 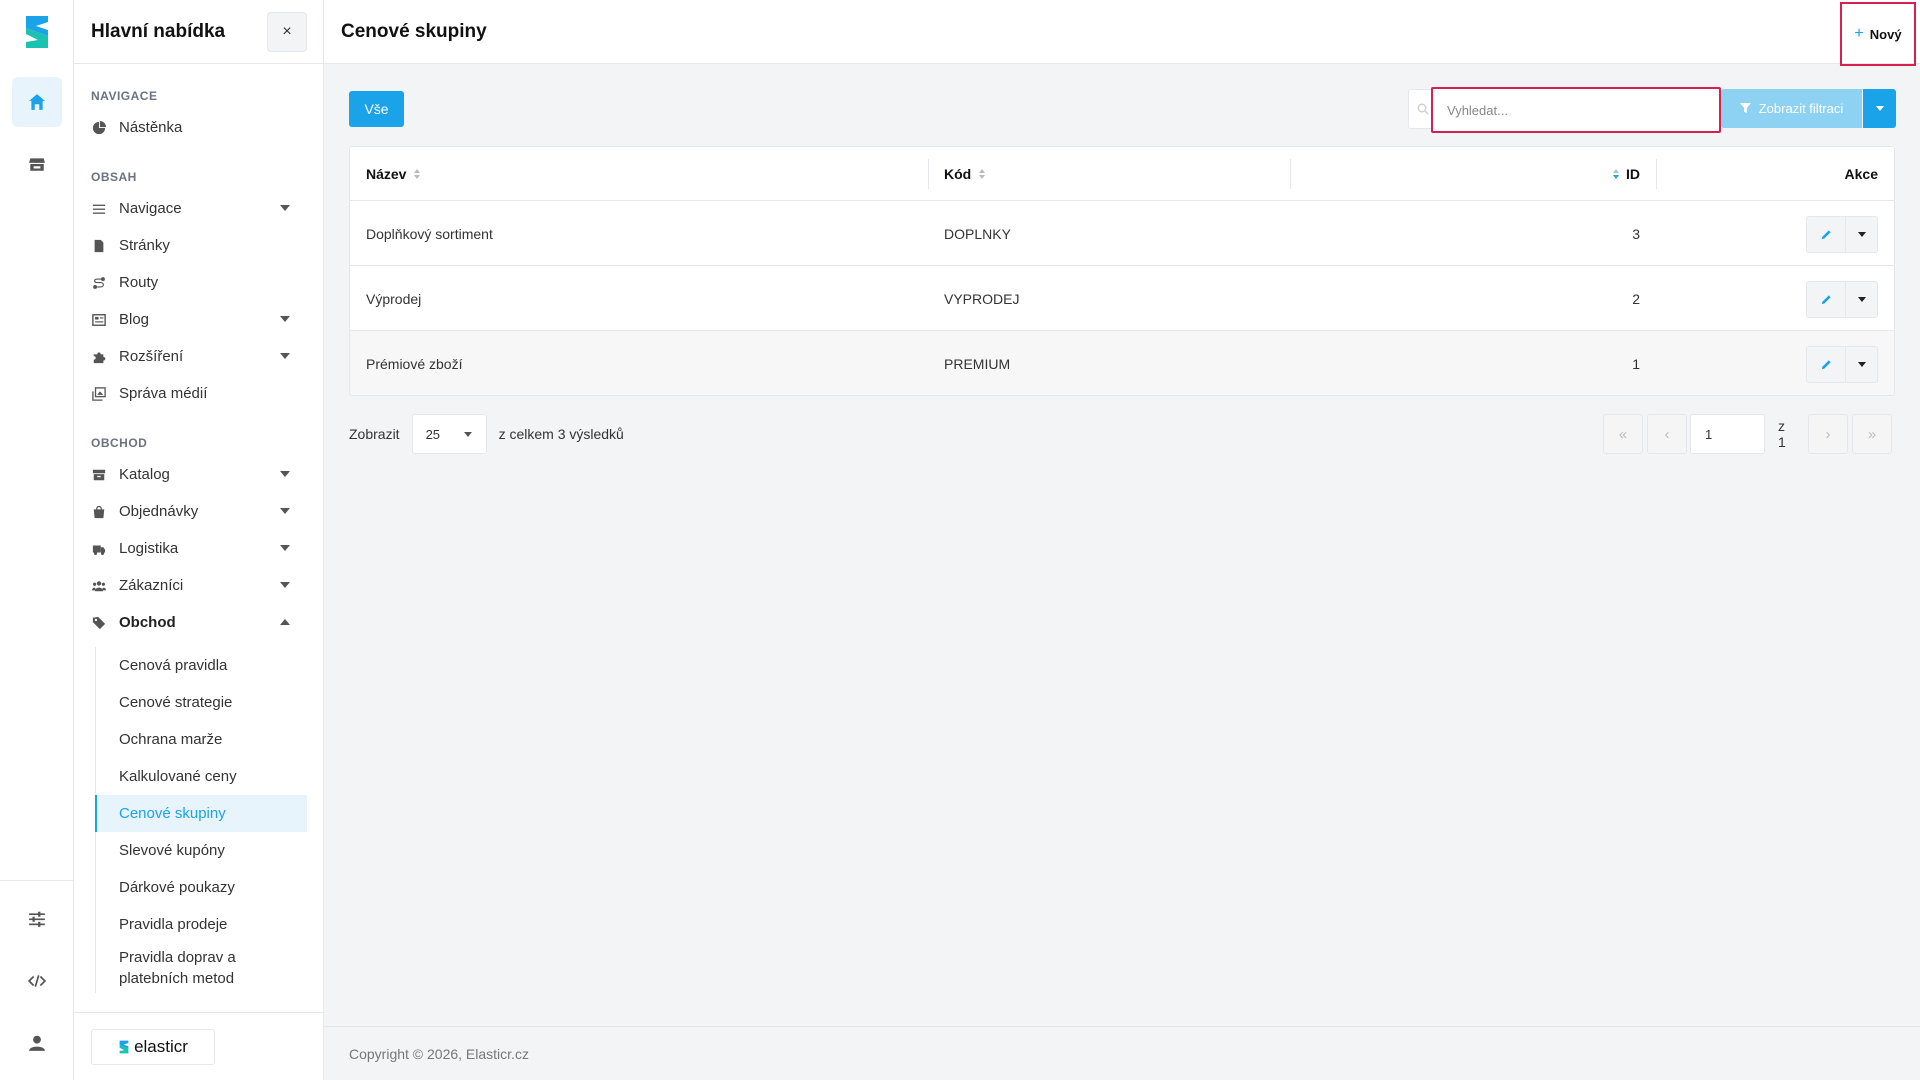 What do you see at coordinates (1122, 298) in the screenshot?
I see `table-row: Výprodej VYPRODEJ 2` at bounding box center [1122, 298].